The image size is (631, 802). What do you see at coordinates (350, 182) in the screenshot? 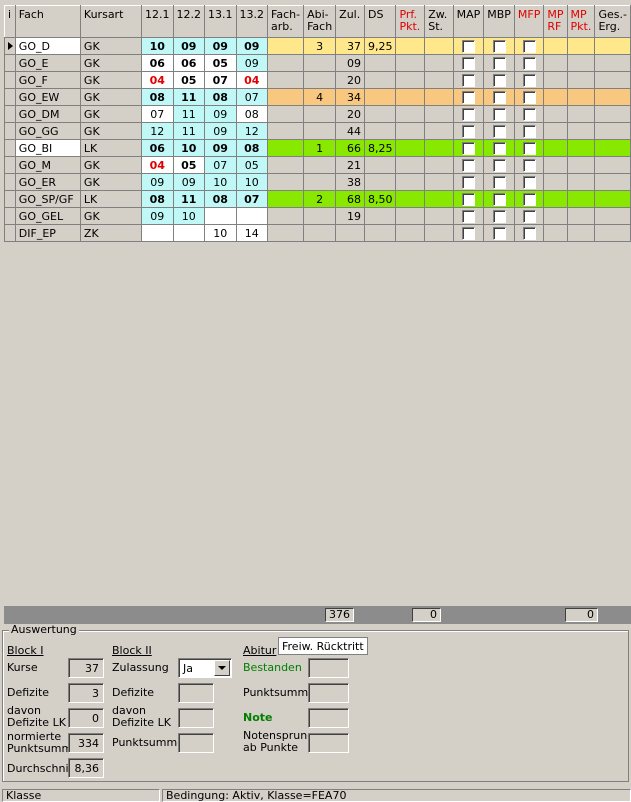
I see `cell-zul: 38` at bounding box center [350, 182].